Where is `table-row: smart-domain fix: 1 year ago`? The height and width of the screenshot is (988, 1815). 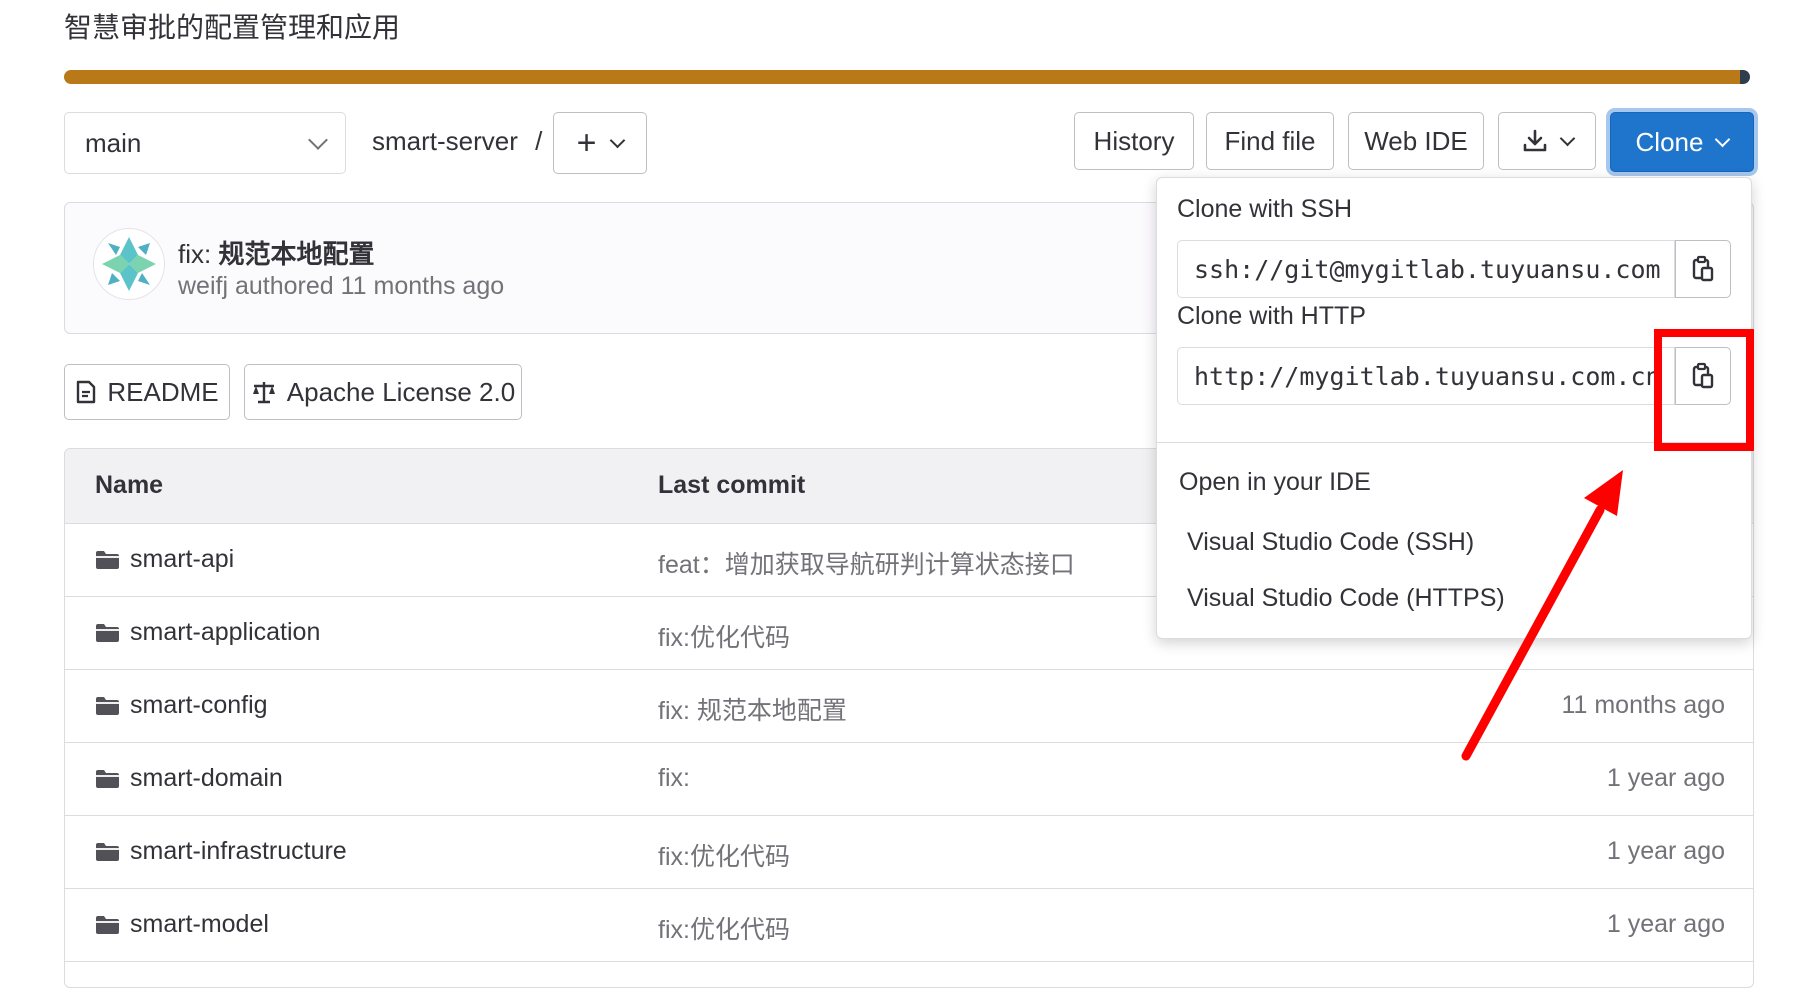 table-row: smart-domain fix: 1 year ago is located at coordinates (909, 779).